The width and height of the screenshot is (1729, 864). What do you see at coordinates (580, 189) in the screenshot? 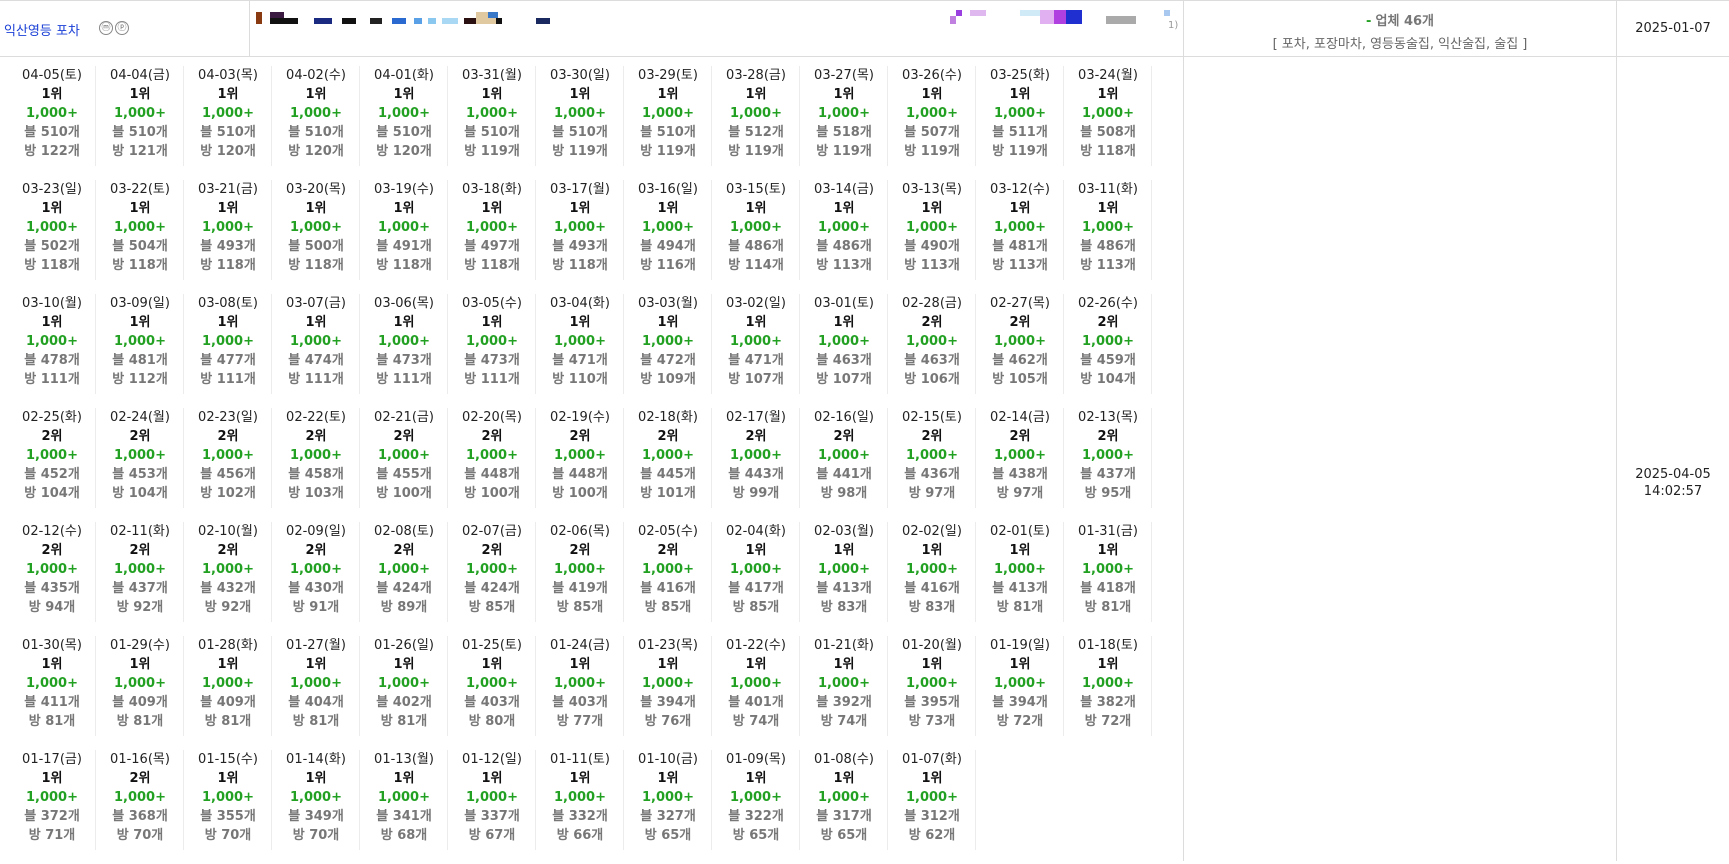
I see `day-date: 03-17(월)` at bounding box center [580, 189].